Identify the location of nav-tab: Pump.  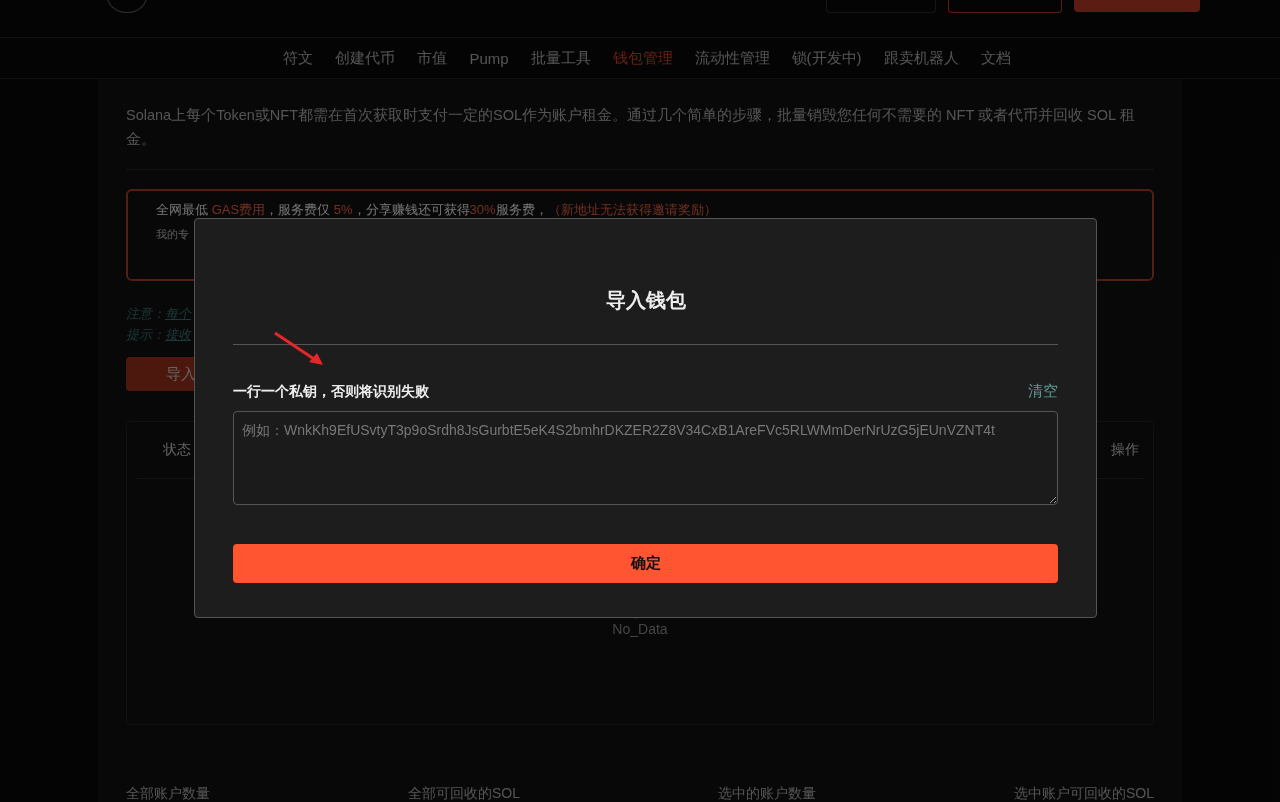
(489, 58).